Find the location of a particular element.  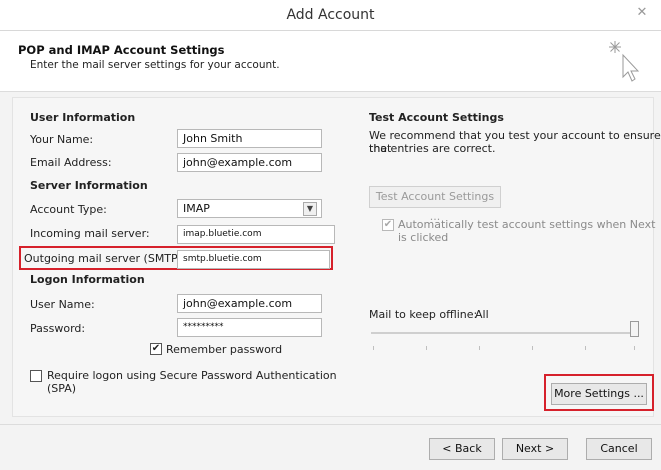

password-field: ********* is located at coordinates (249, 327).